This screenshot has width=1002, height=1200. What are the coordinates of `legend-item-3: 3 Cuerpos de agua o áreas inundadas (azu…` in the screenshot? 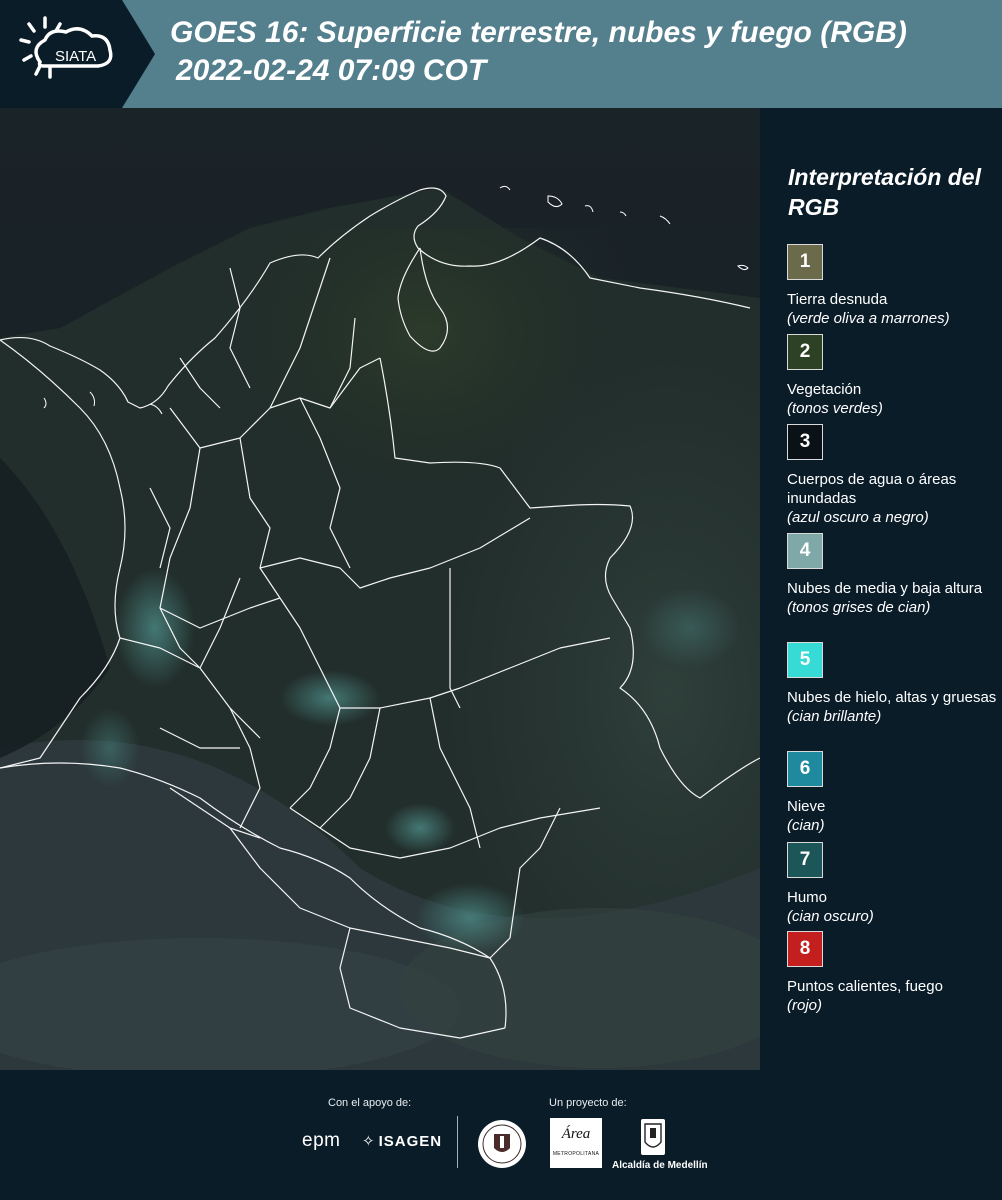 It's located at (892, 475).